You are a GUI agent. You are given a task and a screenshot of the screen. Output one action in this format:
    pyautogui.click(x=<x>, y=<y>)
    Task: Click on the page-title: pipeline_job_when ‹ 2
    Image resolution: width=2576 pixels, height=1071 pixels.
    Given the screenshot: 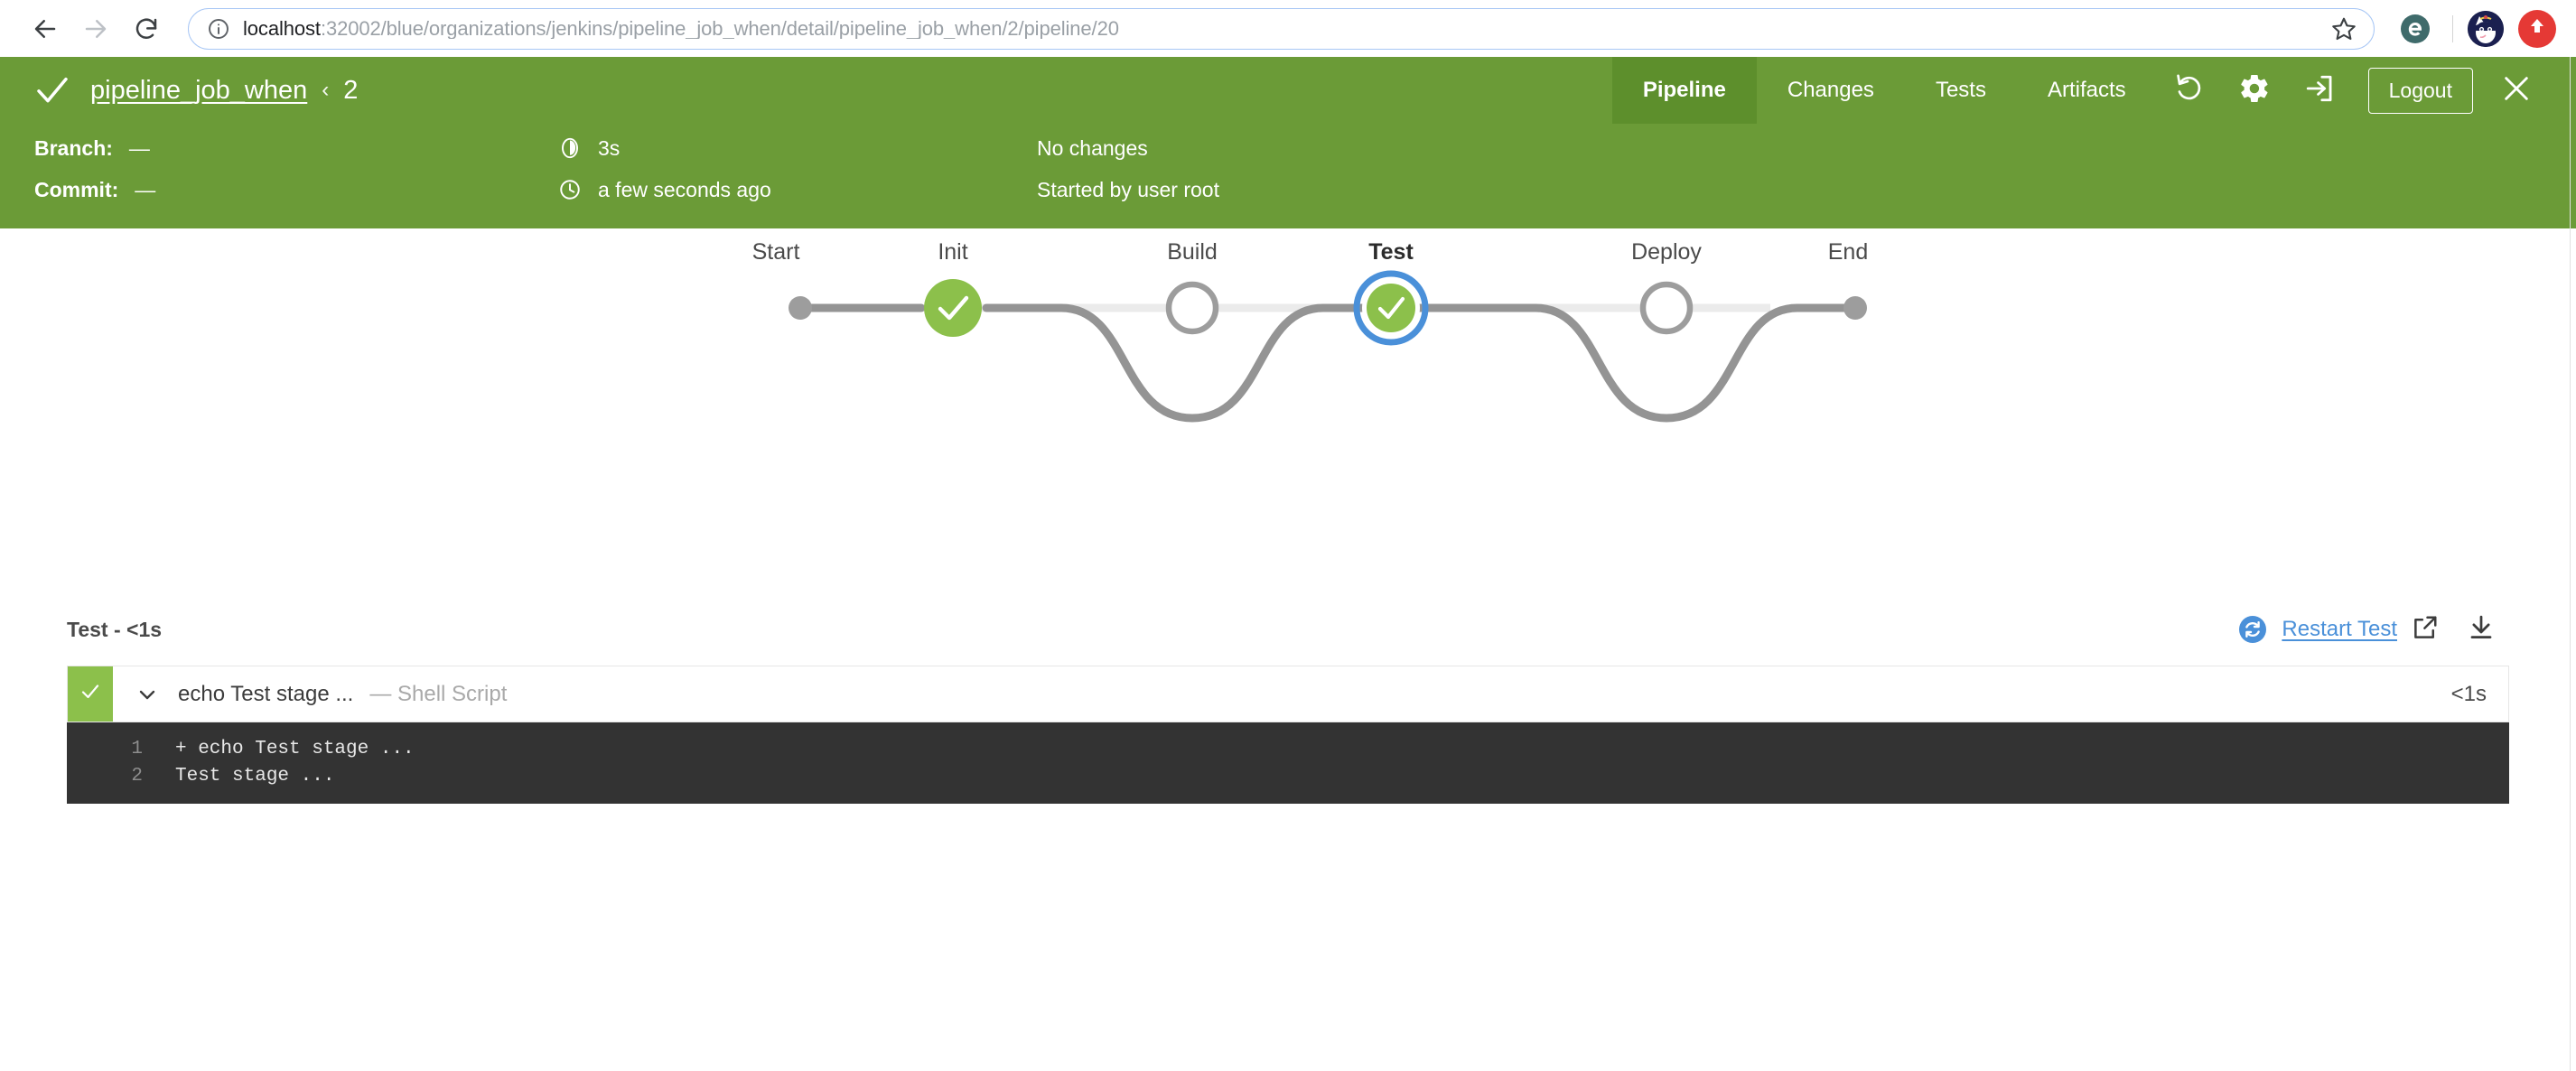 What is the action you would take?
    pyautogui.click(x=224, y=91)
    